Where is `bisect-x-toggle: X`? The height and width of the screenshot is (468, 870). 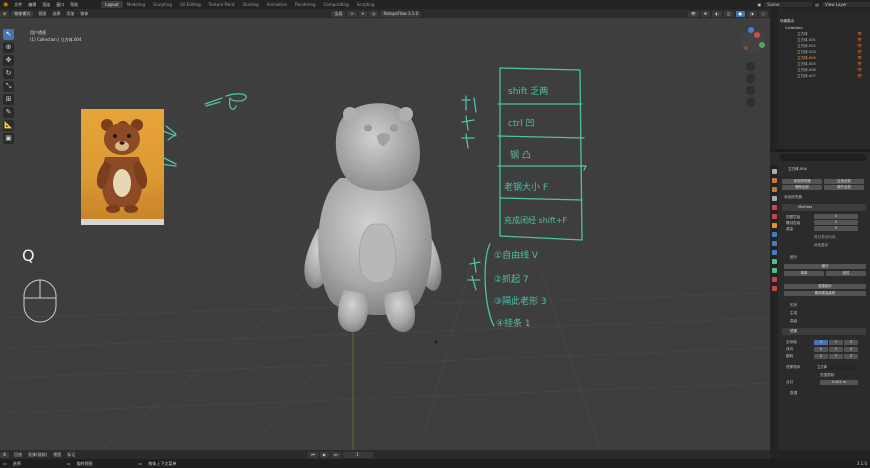
bisect-x-toggle: X is located at coordinates (821, 349).